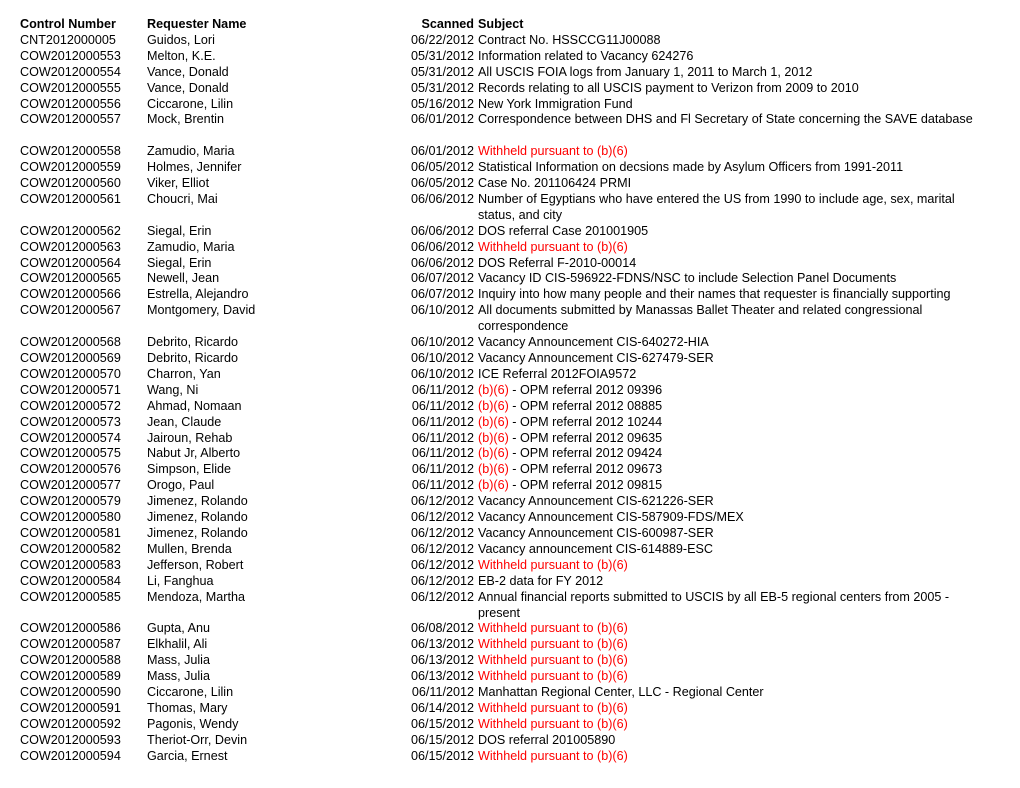 This screenshot has height=788, width=1020. What do you see at coordinates (70, 358) in the screenshot?
I see `control-number: COW2012000569` at bounding box center [70, 358].